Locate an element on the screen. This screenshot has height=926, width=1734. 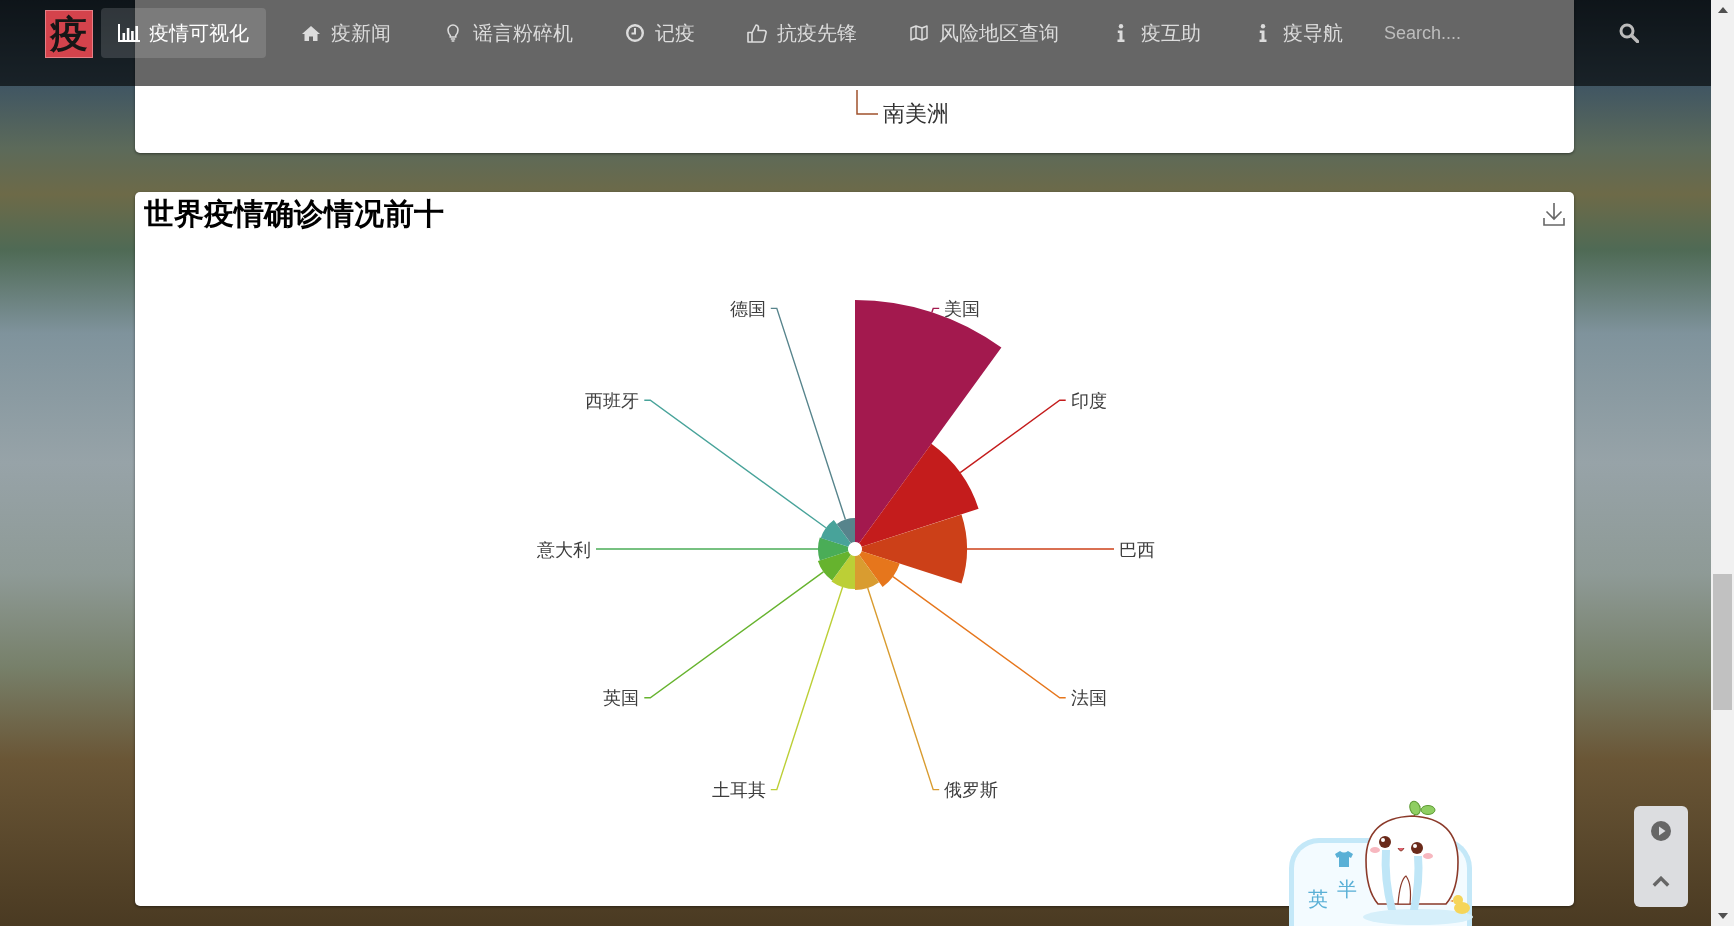
country-label: 土耳其 is located at coordinates (738, 790).